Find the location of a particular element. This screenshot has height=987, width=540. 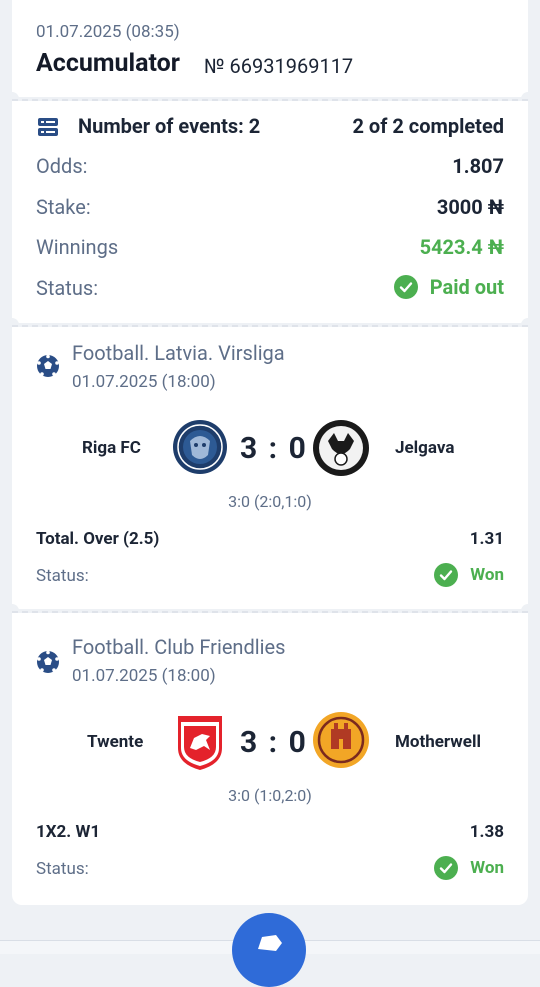

stake-label: Stake: is located at coordinates (63, 207).